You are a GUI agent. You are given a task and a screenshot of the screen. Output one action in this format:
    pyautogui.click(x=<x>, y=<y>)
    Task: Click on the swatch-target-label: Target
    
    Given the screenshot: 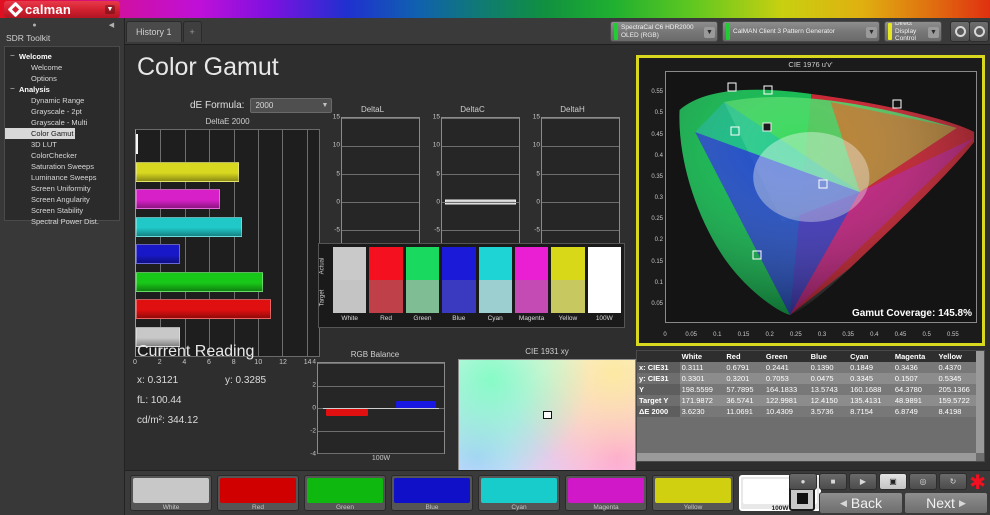 What is the action you would take?
    pyautogui.click(x=322, y=298)
    